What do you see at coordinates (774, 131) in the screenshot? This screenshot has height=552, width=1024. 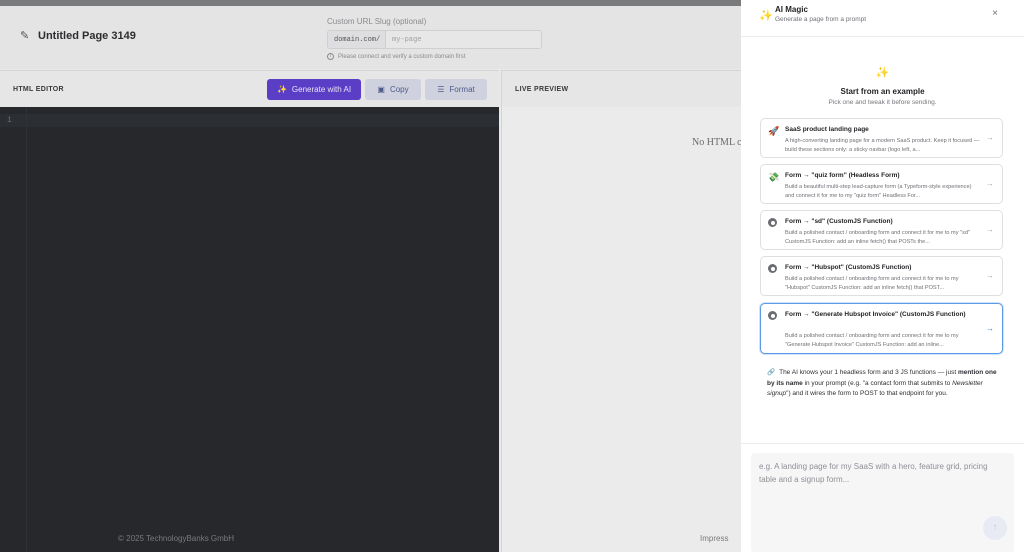 I see `rocket-icon: 🚀` at bounding box center [774, 131].